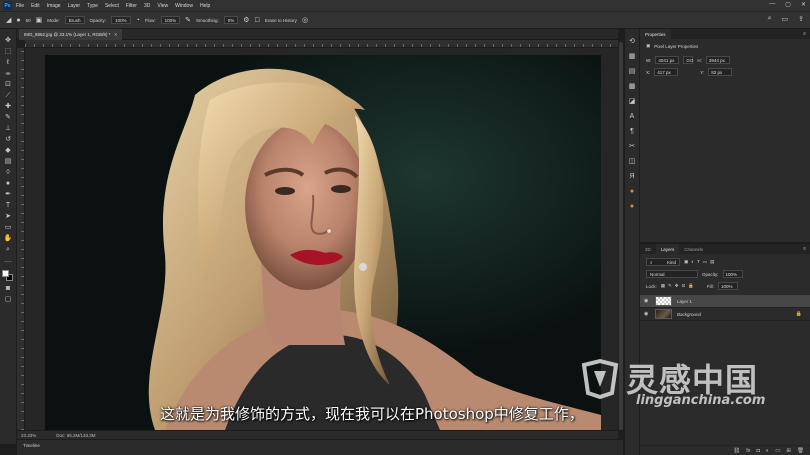 The height and width of the screenshot is (455, 810). Describe the element at coordinates (170, 20) in the screenshot. I see `flow-input: 100%` at that location.